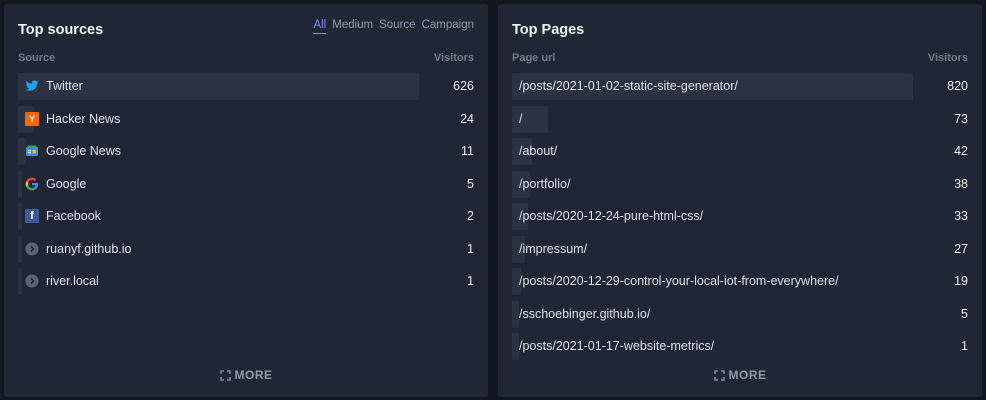 The height and width of the screenshot is (400, 986). I want to click on hacker-news-icon: Y, so click(32, 118).